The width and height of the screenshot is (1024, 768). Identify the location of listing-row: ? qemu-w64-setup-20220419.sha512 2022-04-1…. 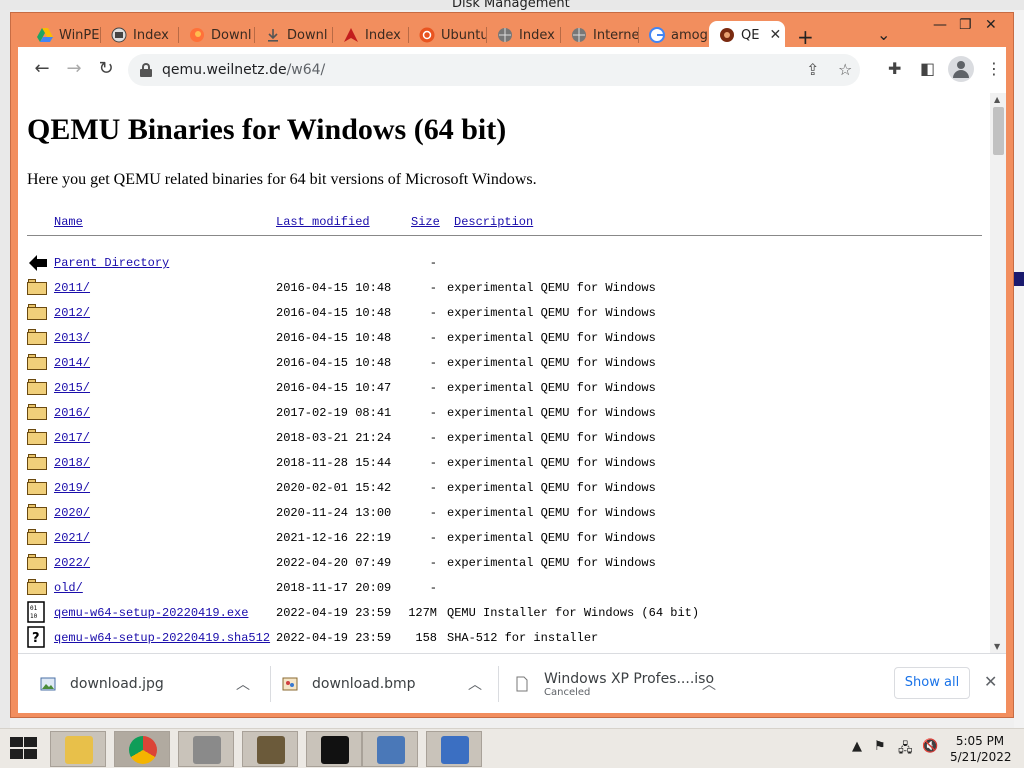
(507, 639).